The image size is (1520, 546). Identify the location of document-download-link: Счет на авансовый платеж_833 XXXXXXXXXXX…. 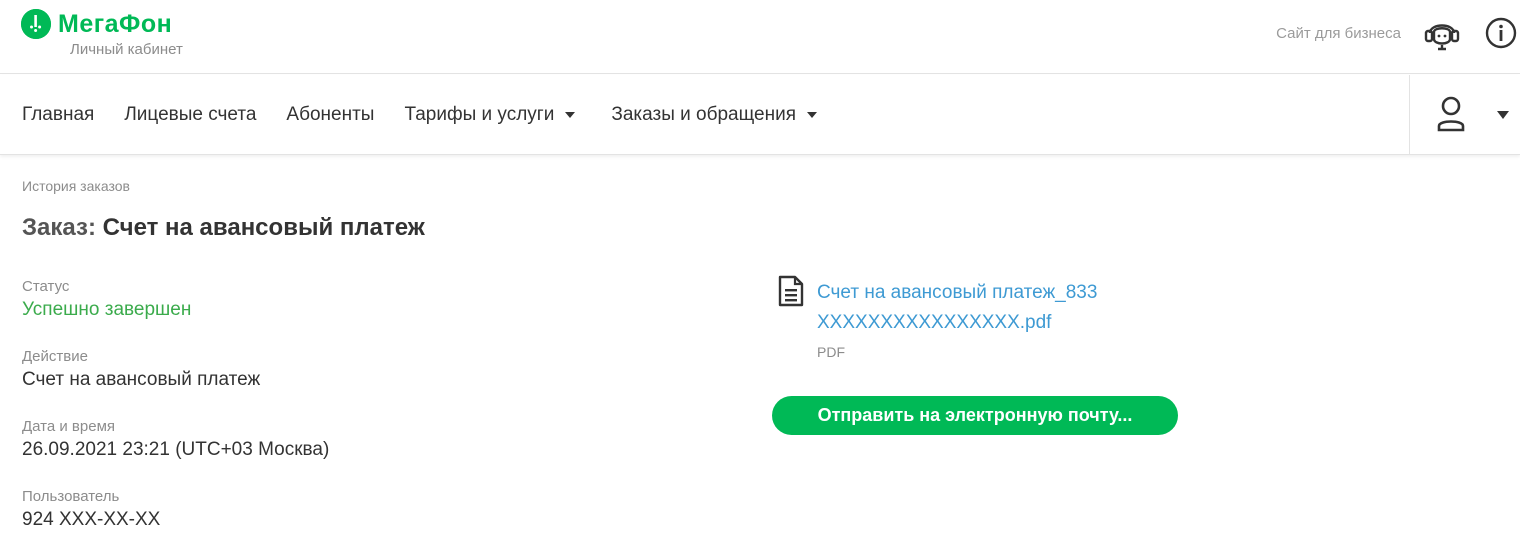
(1007, 308).